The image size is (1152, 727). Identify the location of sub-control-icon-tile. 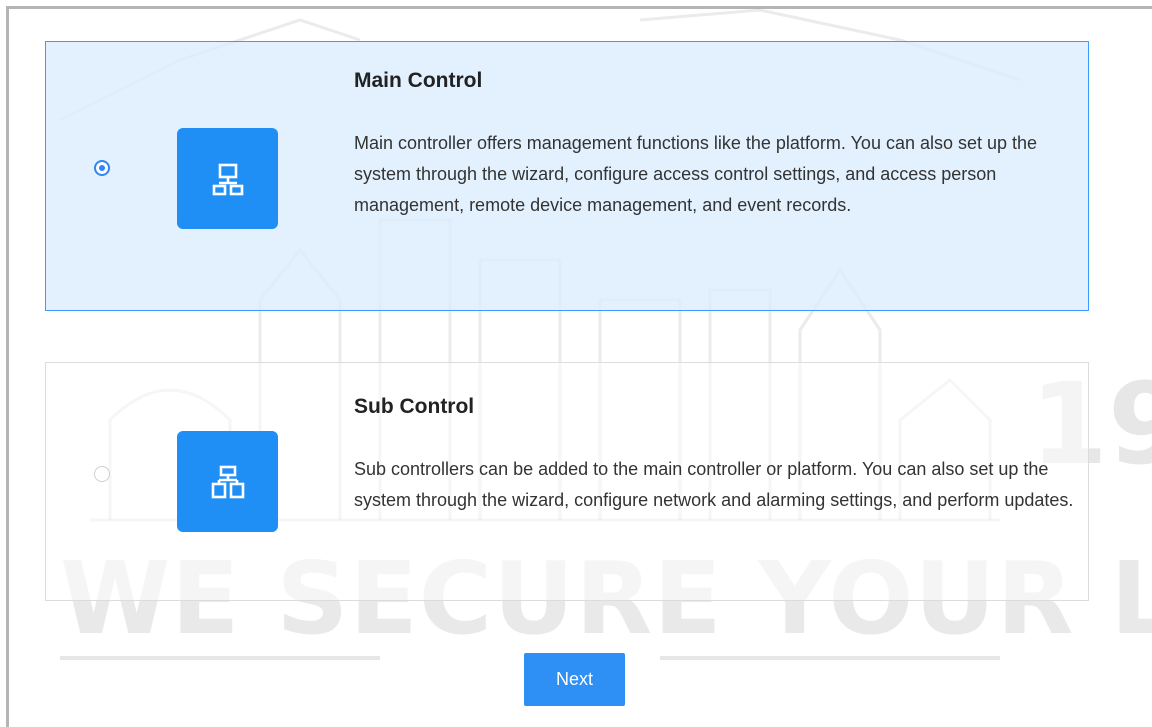
(227, 481).